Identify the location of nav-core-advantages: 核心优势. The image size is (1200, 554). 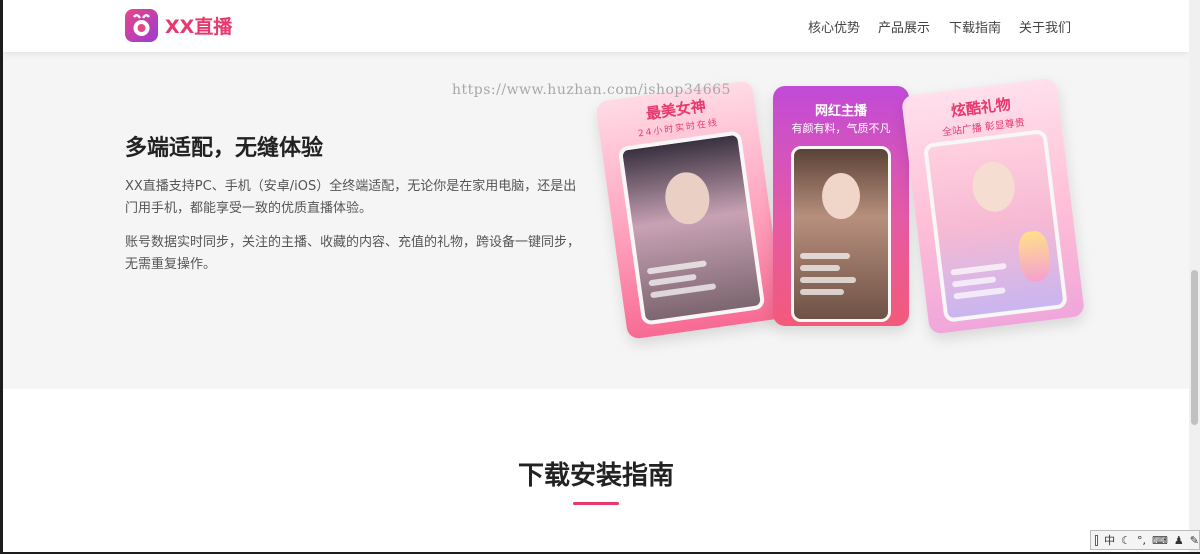
(834, 26).